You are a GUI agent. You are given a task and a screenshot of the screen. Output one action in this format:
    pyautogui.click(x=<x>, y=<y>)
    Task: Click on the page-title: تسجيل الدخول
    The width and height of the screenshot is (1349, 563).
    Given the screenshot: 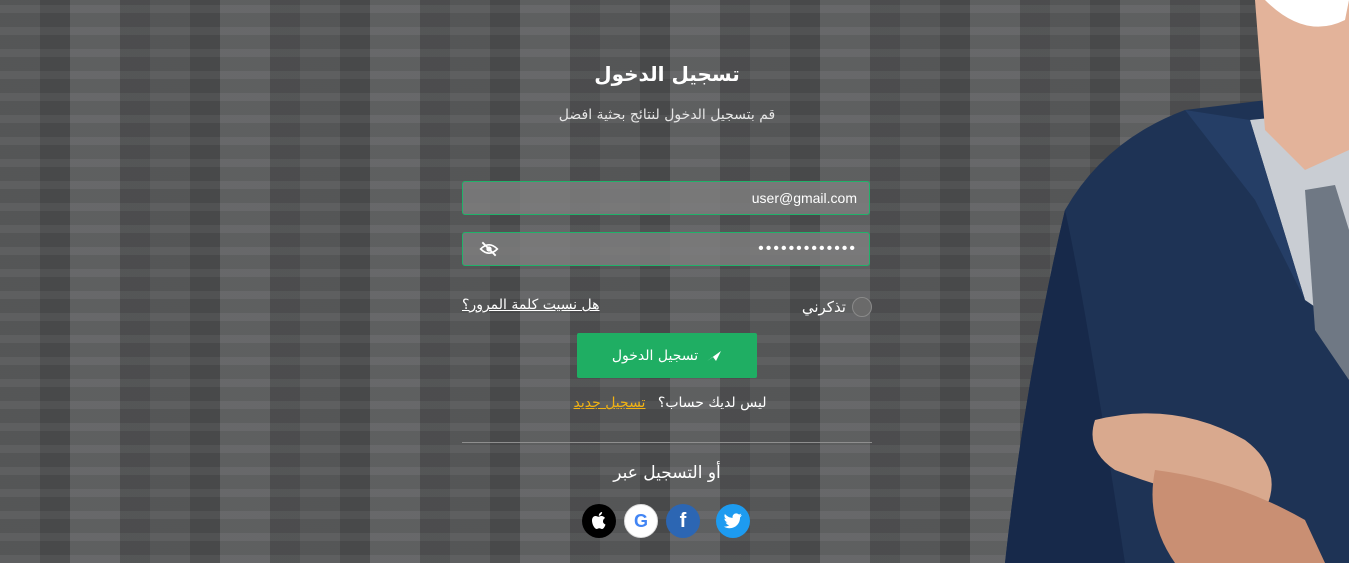 What is the action you would take?
    pyautogui.click(x=667, y=74)
    